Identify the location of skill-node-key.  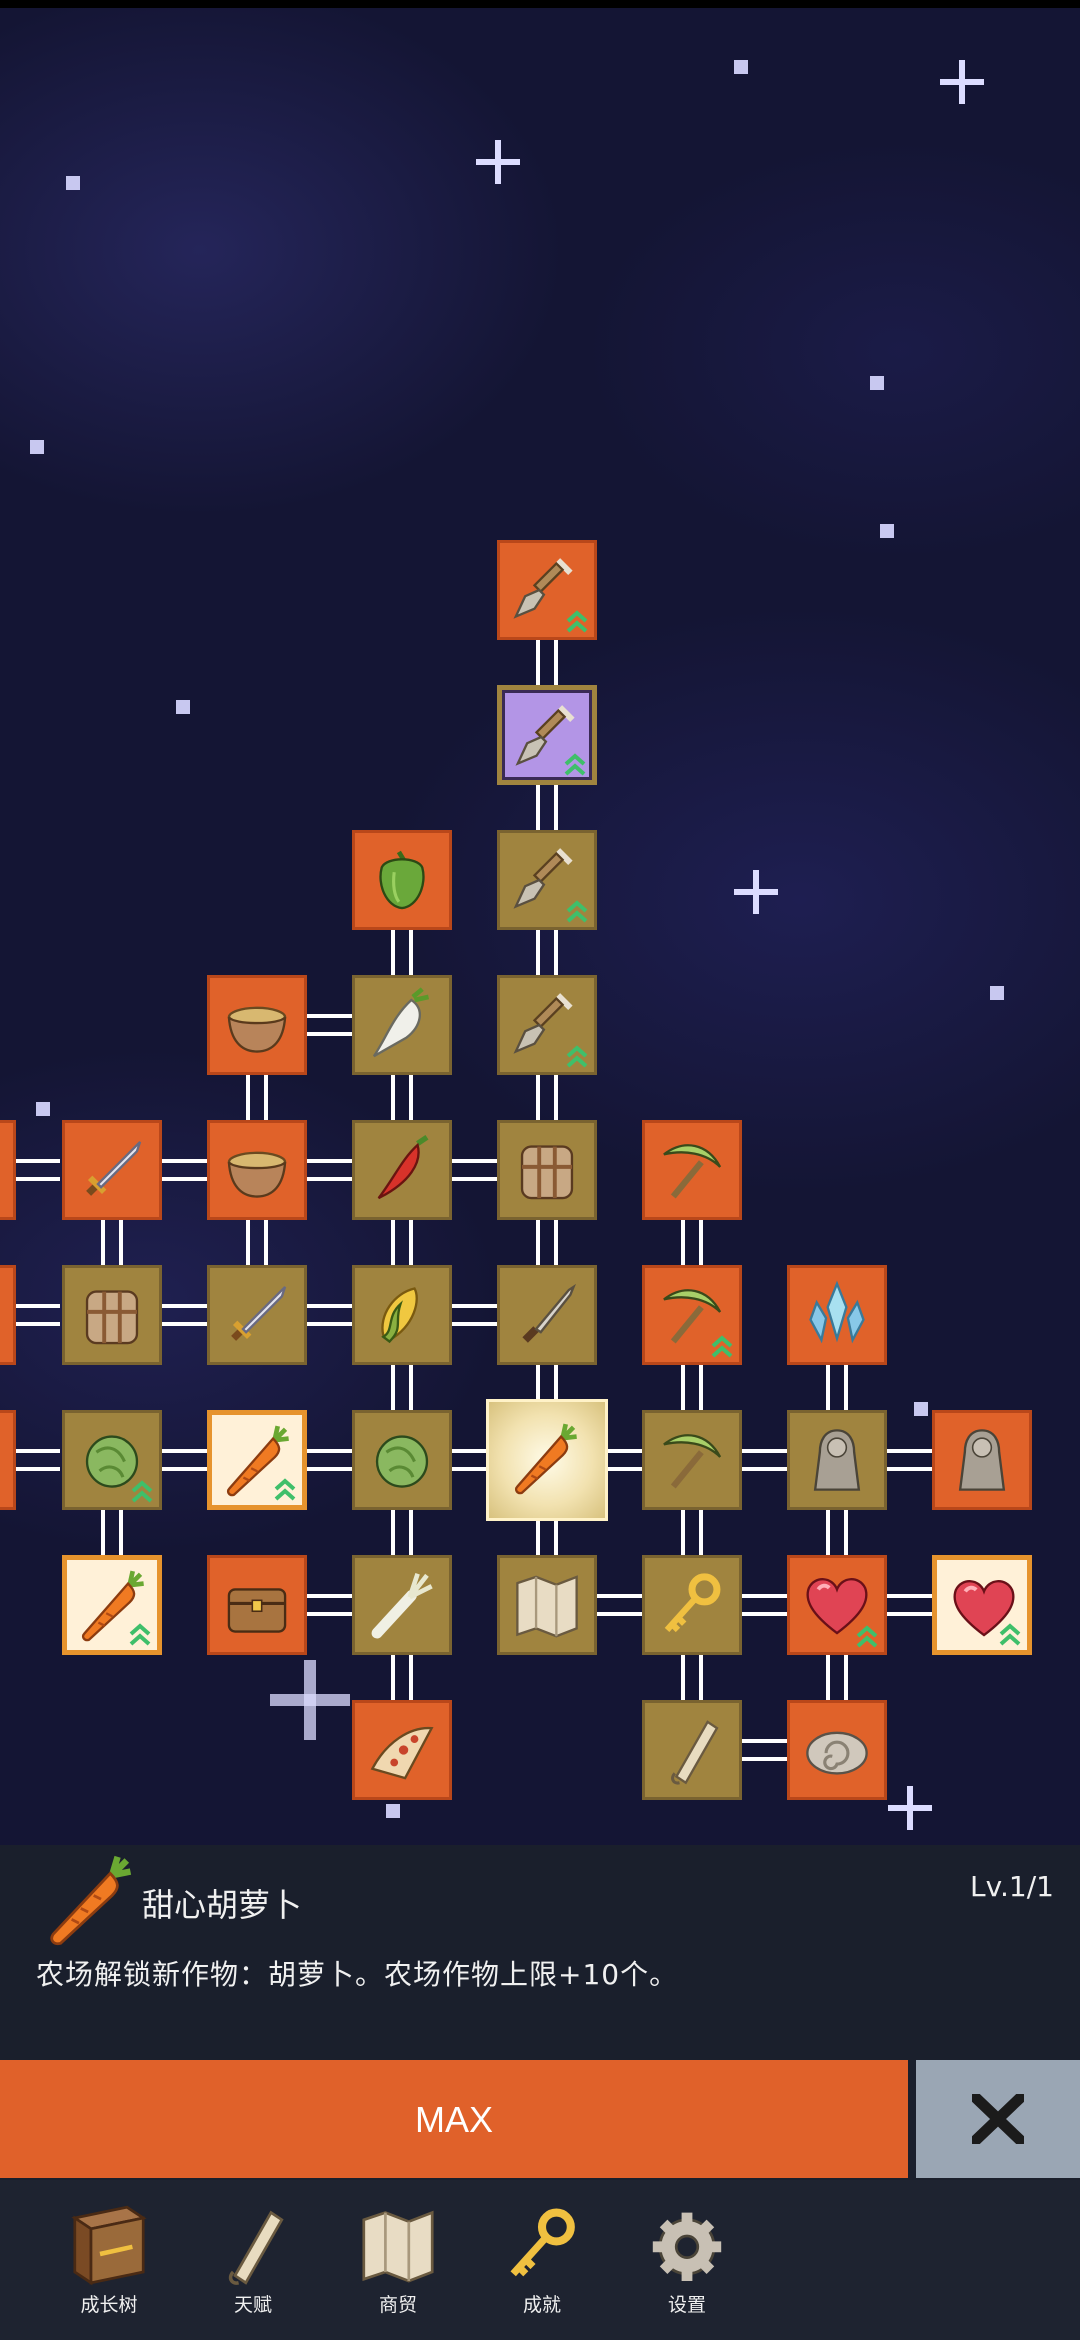
(692, 1605).